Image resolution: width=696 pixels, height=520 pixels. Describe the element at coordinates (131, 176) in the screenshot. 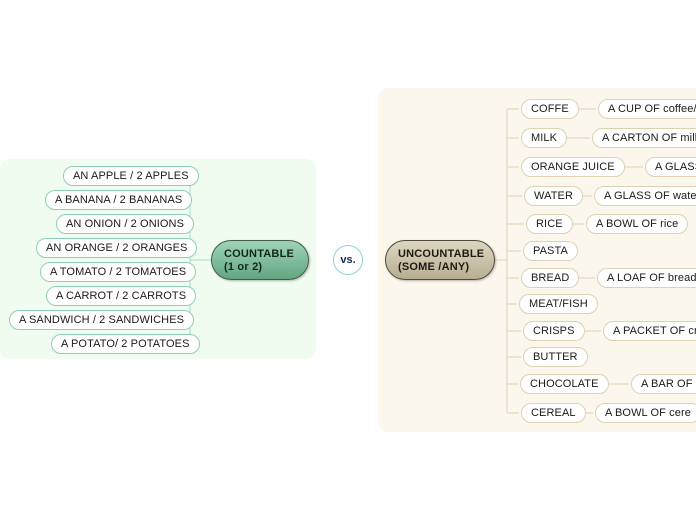

I see `countable-item-apple: AN APPLE / 2 APPLES` at that location.